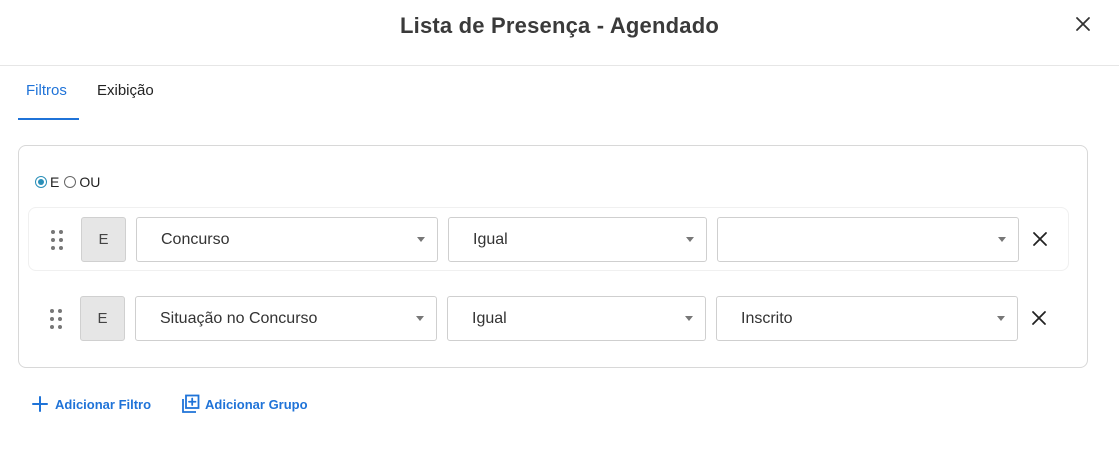  What do you see at coordinates (46, 90) in the screenshot?
I see `tab-filtros: Filtros` at bounding box center [46, 90].